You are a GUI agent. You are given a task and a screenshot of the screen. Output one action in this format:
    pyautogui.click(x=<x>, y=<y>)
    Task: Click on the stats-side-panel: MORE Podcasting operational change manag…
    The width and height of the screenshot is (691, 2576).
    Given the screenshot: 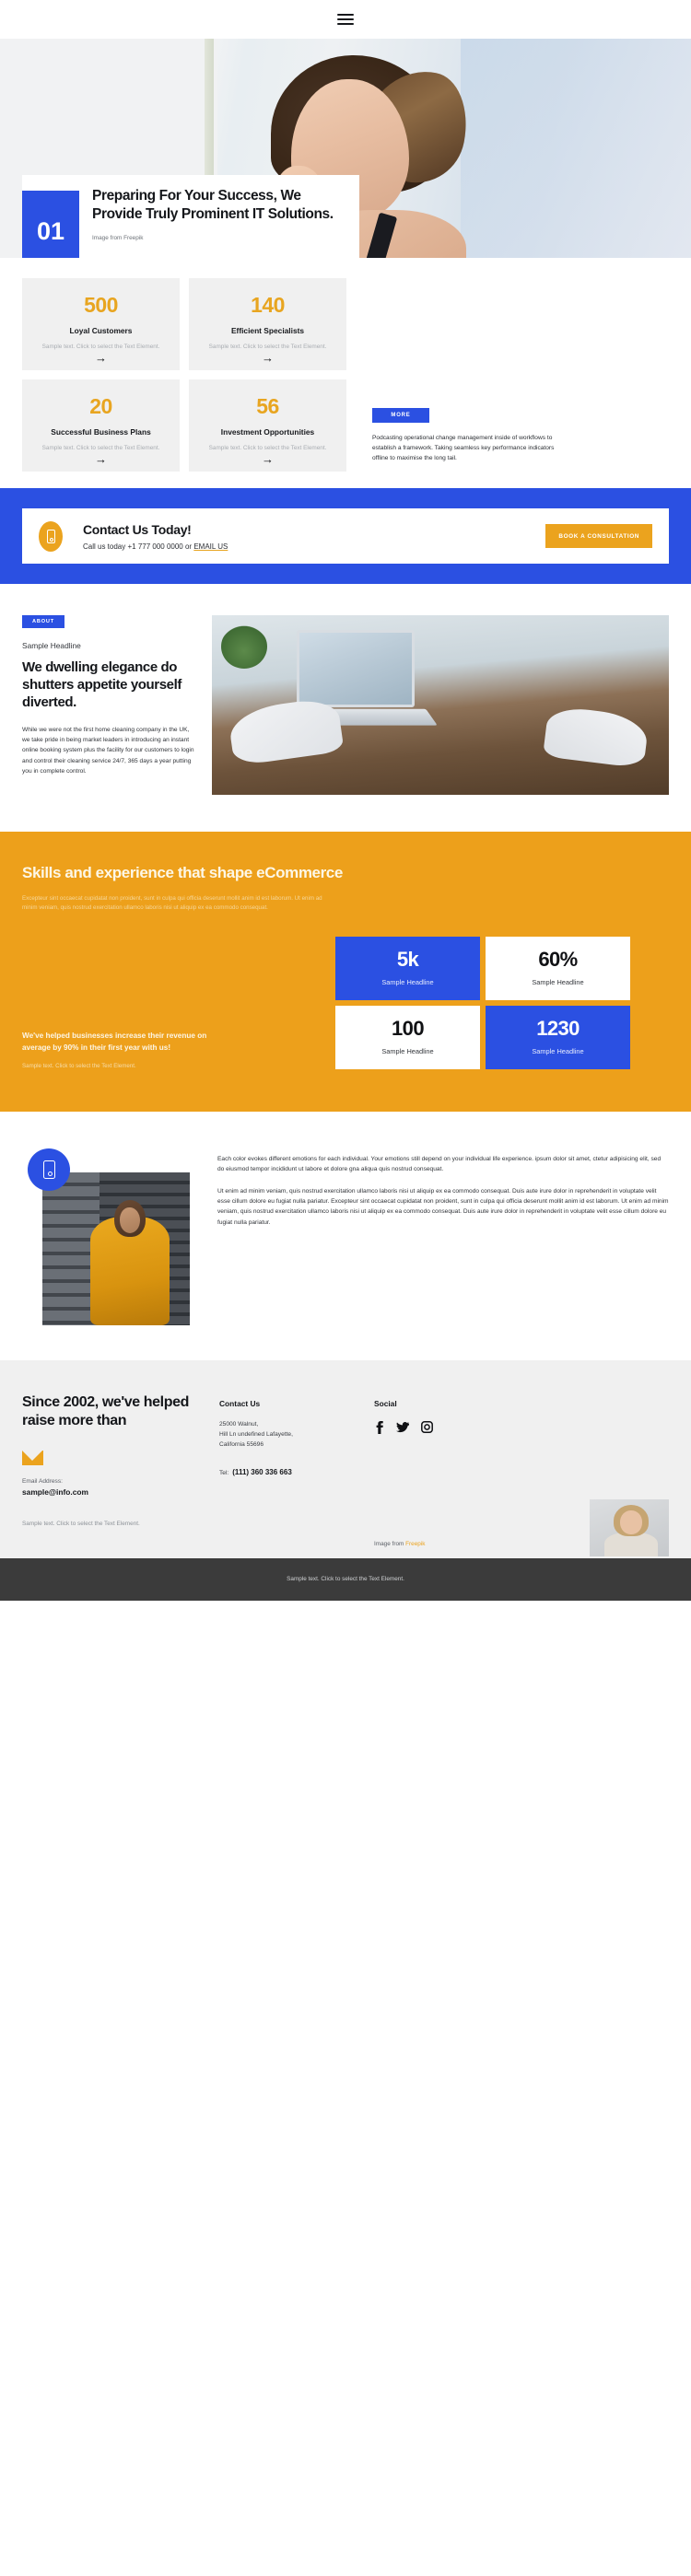 What is the action you would take?
    pyautogui.click(x=507, y=375)
    